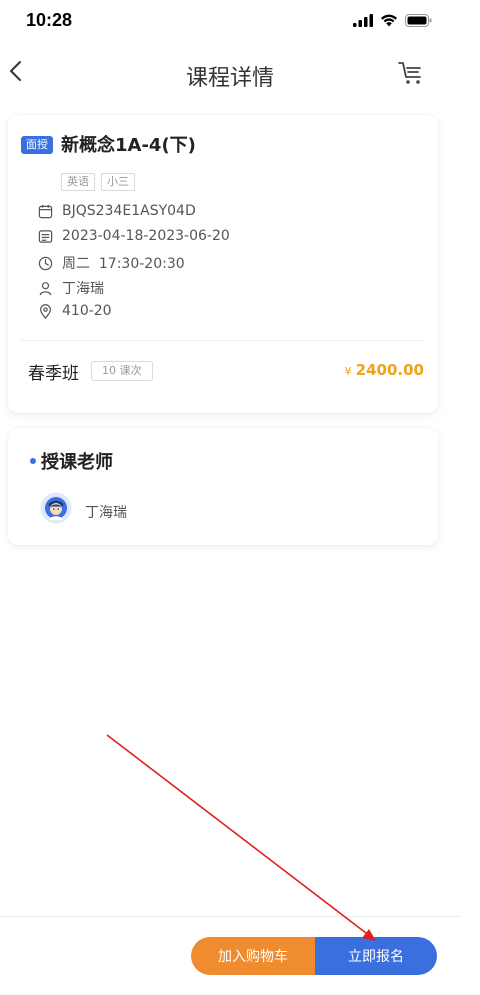 The height and width of the screenshot is (995, 480). Describe the element at coordinates (87, 311) in the screenshot. I see `classroom: 410-20` at that location.